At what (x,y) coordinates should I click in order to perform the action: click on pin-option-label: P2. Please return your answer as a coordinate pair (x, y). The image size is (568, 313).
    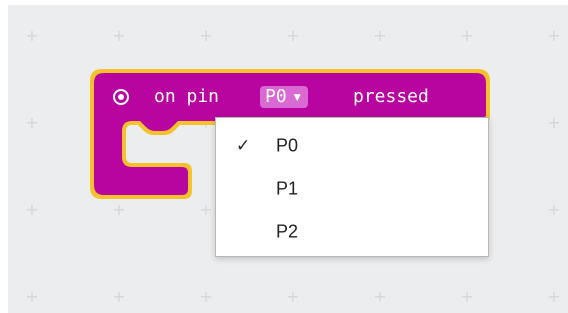
    Looking at the image, I should click on (287, 231).